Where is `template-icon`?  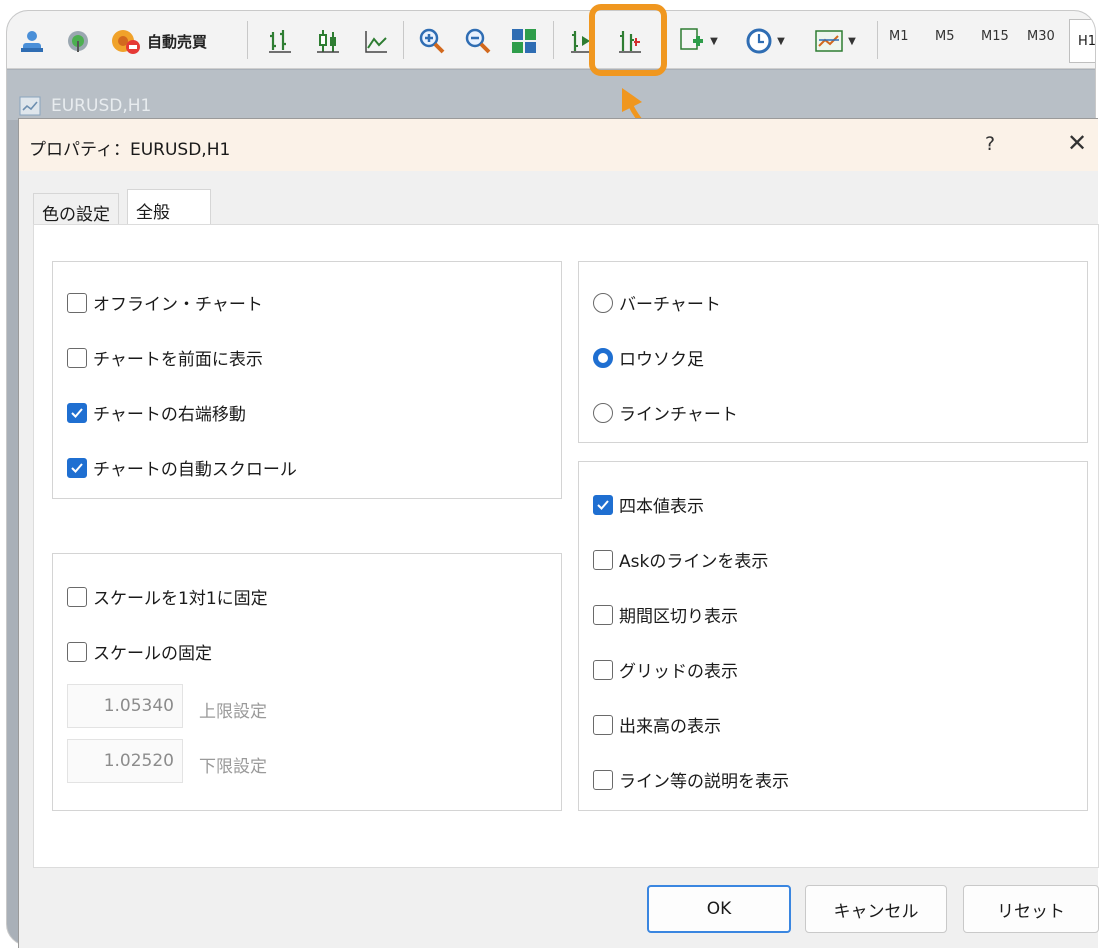 template-icon is located at coordinates (829, 41).